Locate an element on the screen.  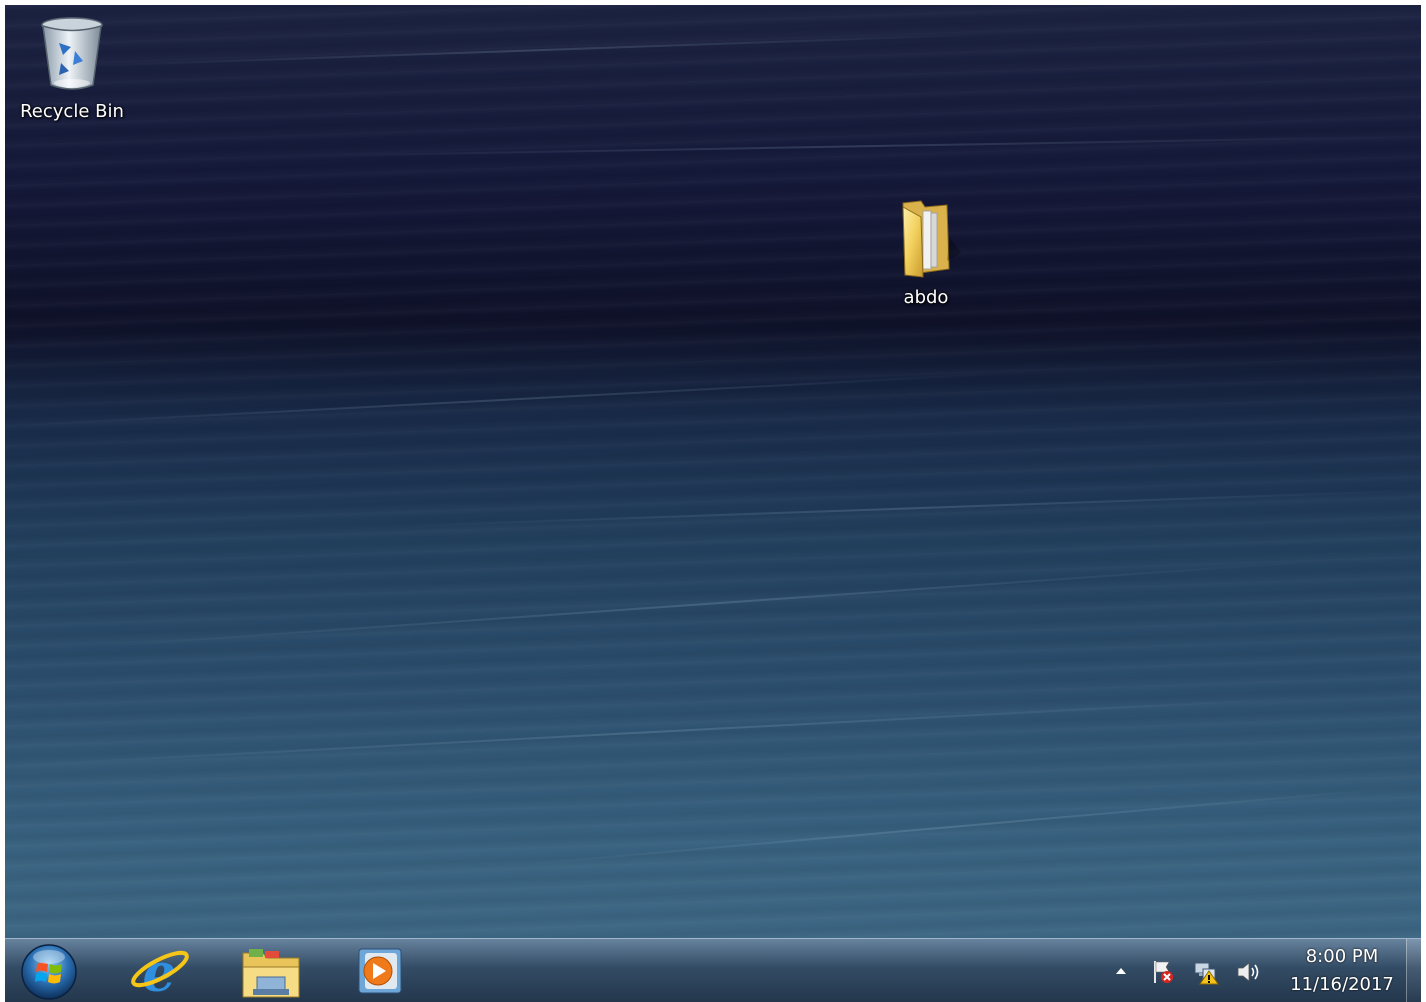
desktop-icon-folder-abdo: abdo is located at coordinates (926, 252).